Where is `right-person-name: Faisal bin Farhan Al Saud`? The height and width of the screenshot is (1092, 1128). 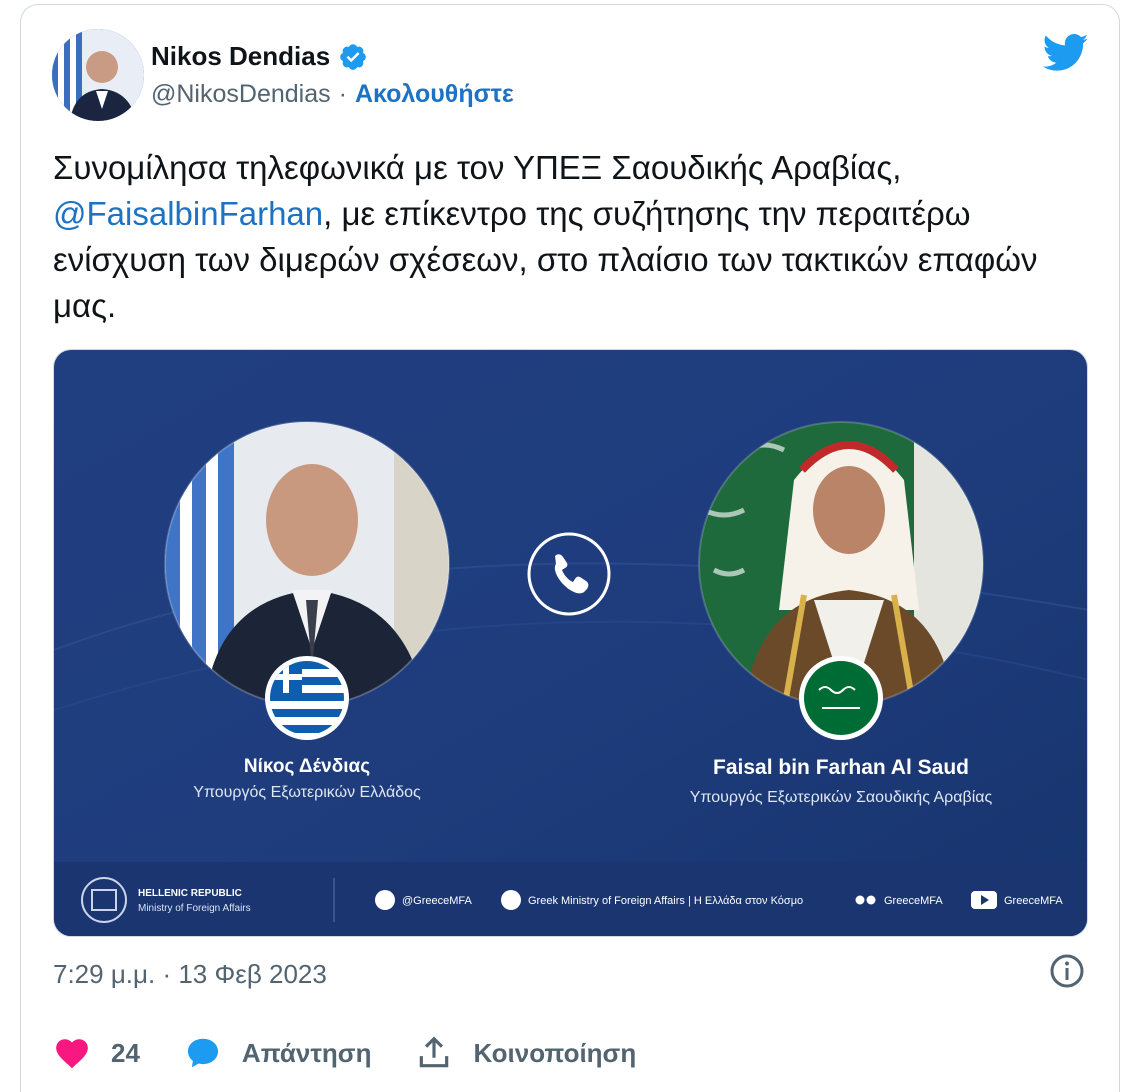
right-person-name: Faisal bin Farhan Al Saud is located at coordinates (841, 767).